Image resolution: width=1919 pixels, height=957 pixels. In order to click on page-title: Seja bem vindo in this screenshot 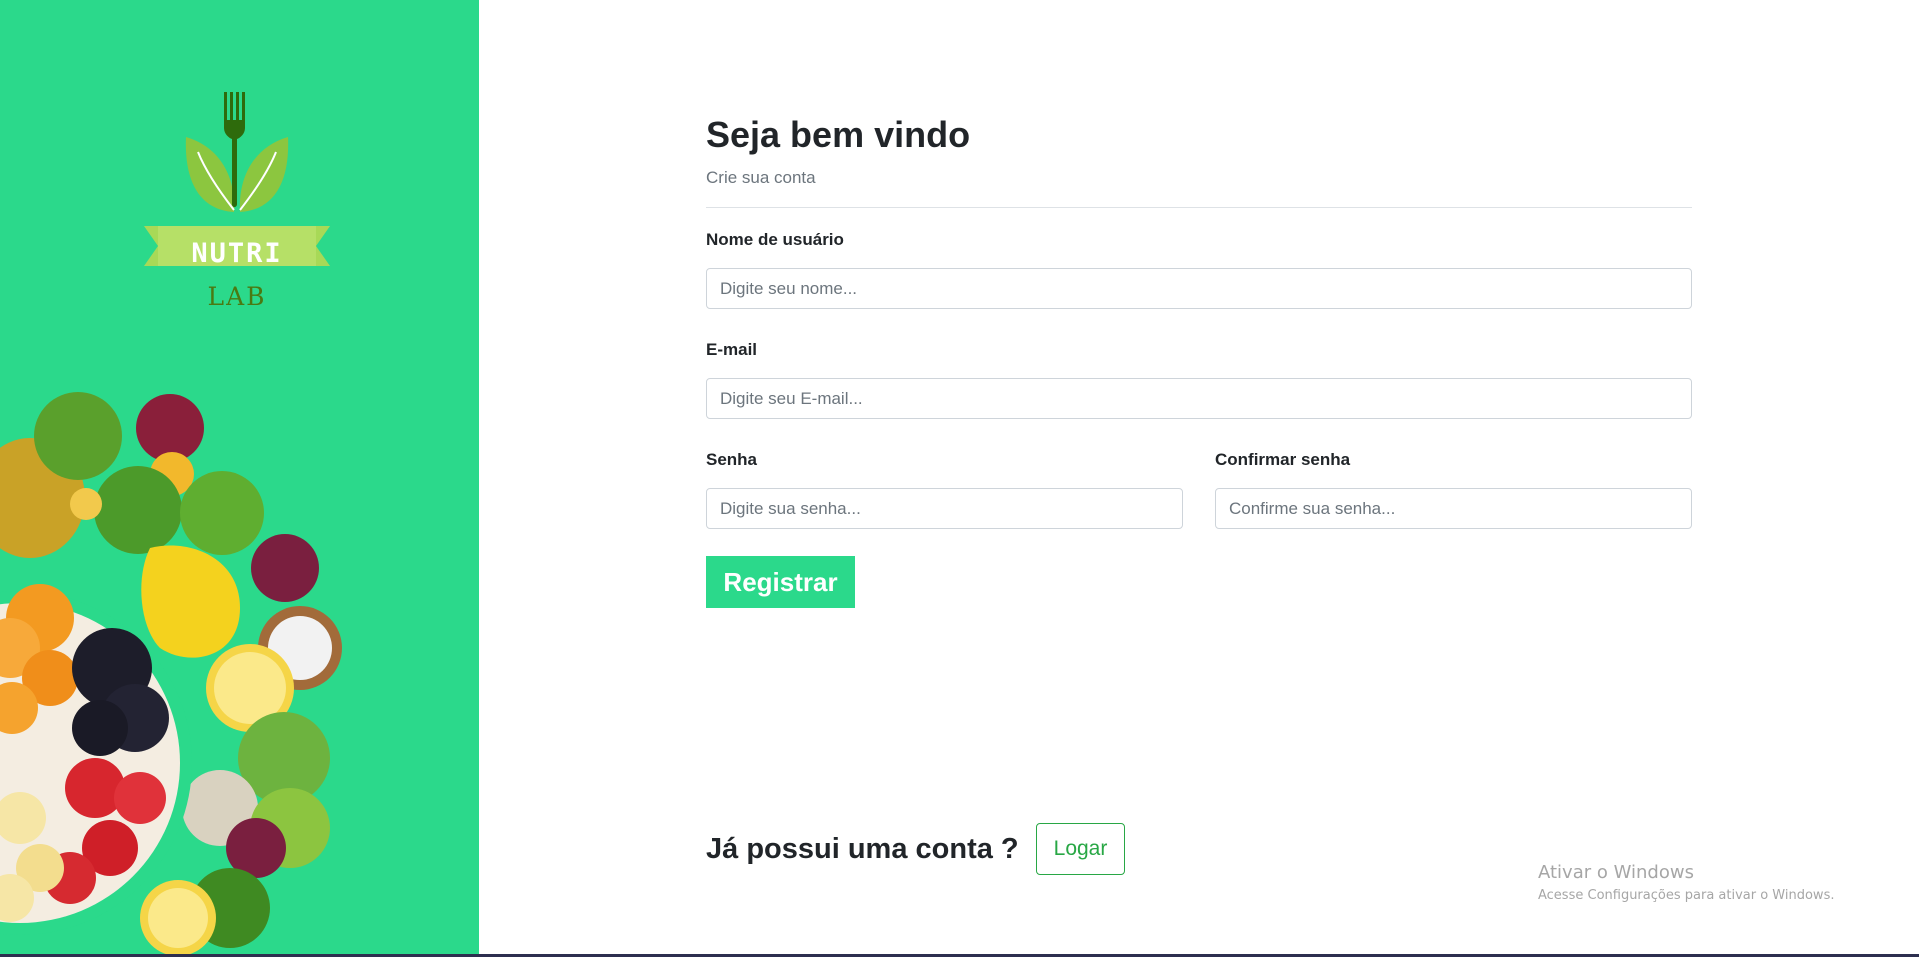, I will do `click(838, 134)`.